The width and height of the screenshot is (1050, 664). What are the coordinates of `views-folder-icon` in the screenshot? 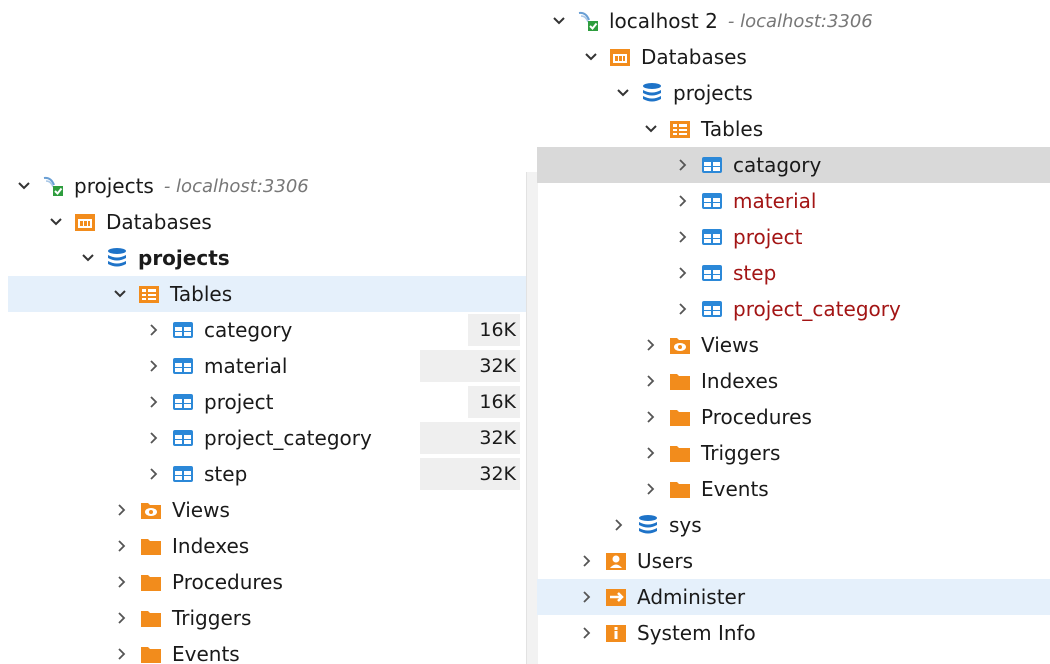 It's located at (680, 345).